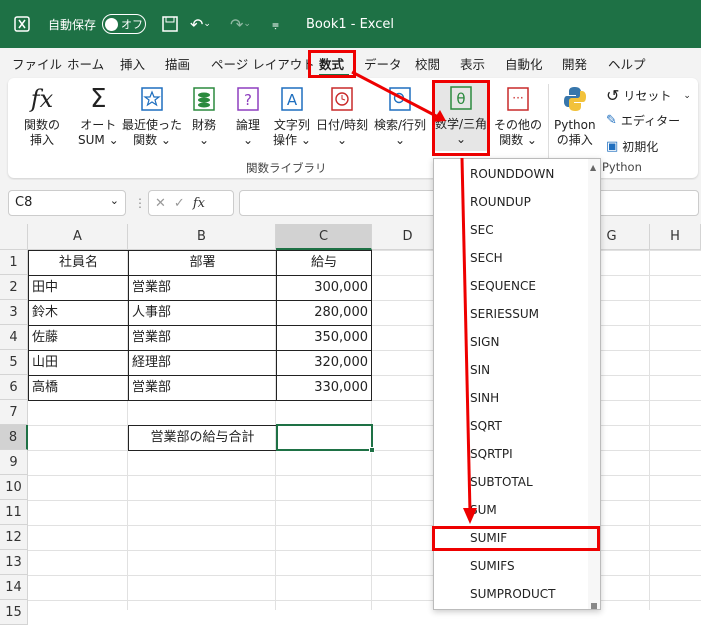  I want to click on fx-icon: fx, so click(199, 203).